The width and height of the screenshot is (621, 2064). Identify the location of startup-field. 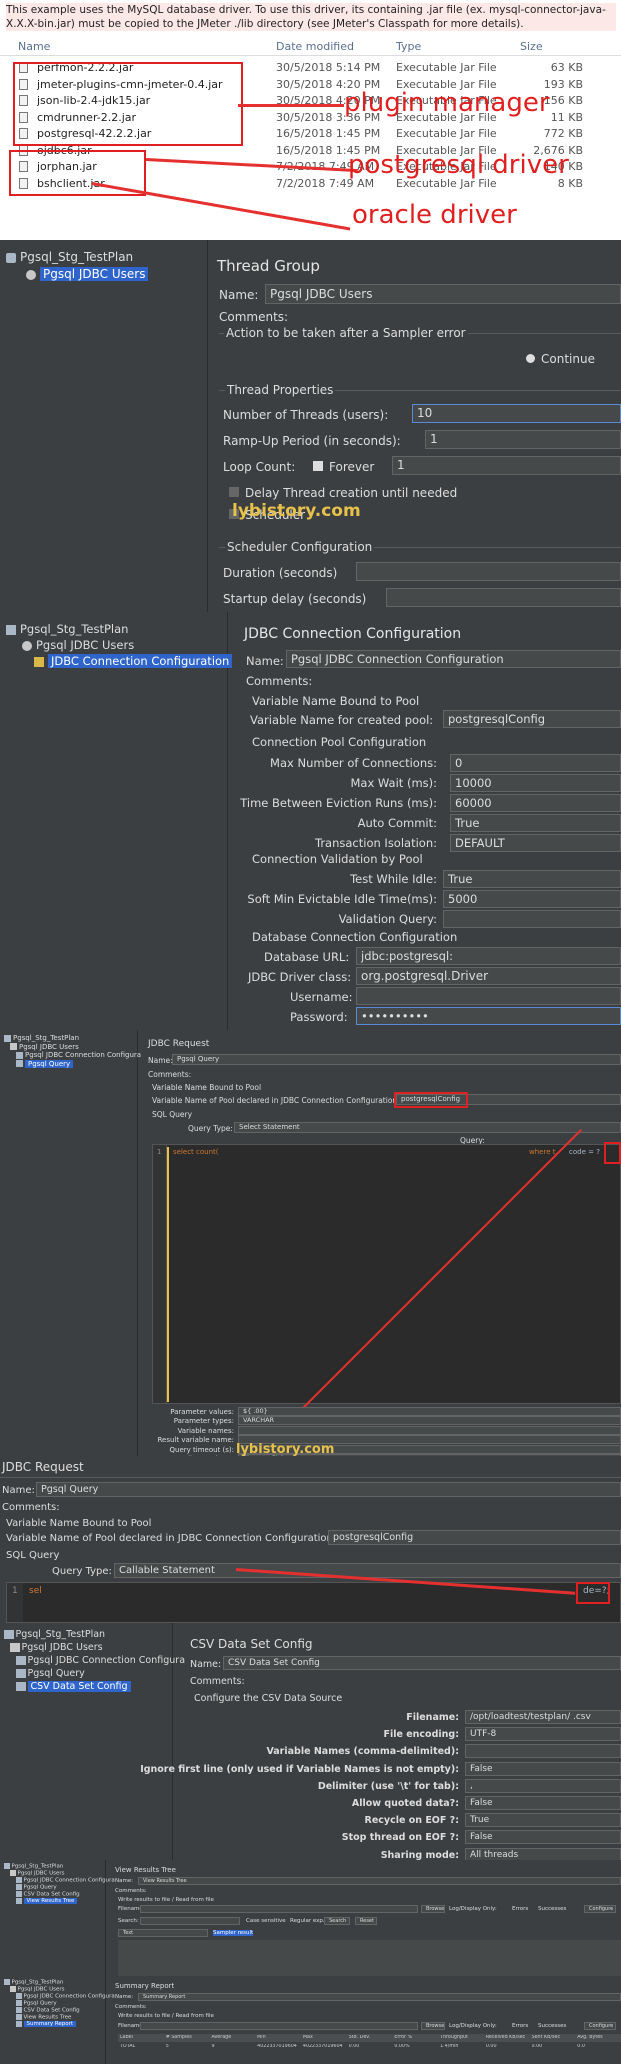
(503, 597).